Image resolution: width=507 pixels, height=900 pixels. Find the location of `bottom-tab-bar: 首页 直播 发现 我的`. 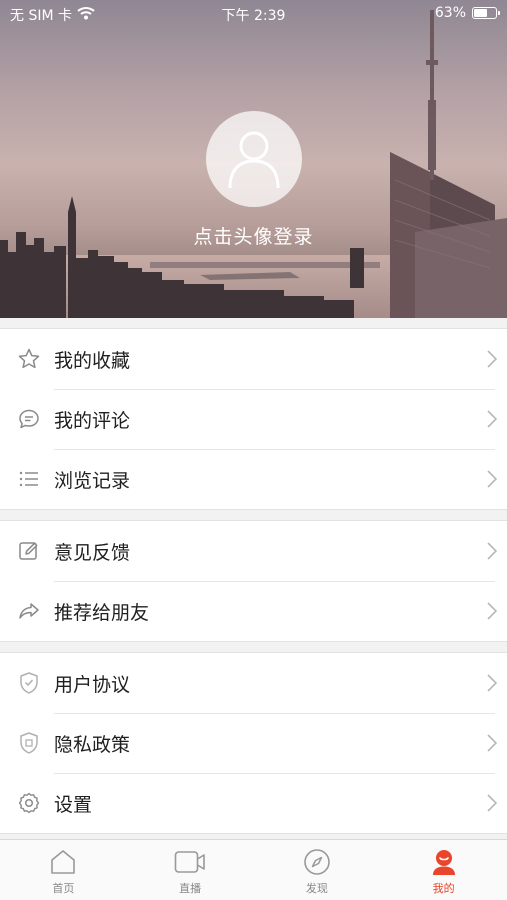

bottom-tab-bar: 首页 直播 发现 我的 is located at coordinates (253, 869).